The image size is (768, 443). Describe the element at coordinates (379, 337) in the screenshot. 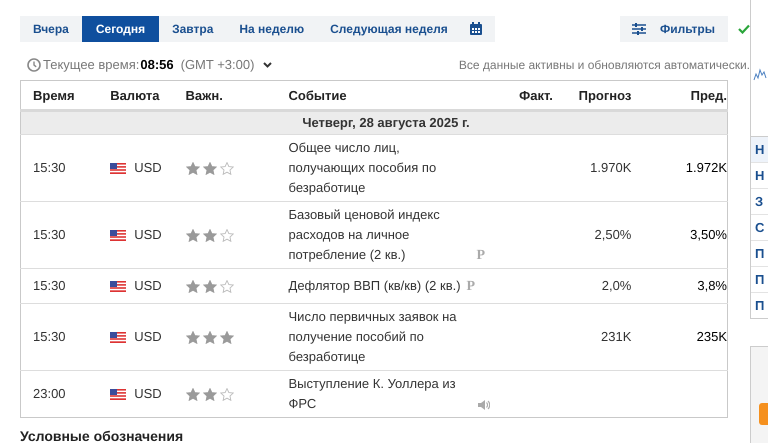

I see `event-title: Число первичных заявок на получение пособий по безработице` at that location.